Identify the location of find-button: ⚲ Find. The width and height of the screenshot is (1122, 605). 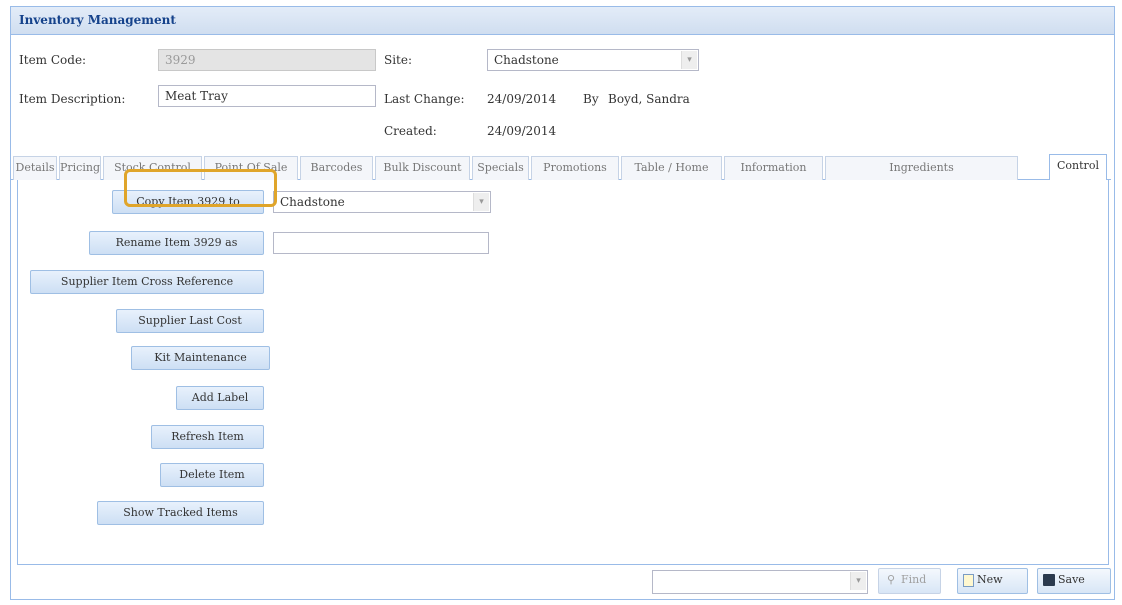
(909, 581).